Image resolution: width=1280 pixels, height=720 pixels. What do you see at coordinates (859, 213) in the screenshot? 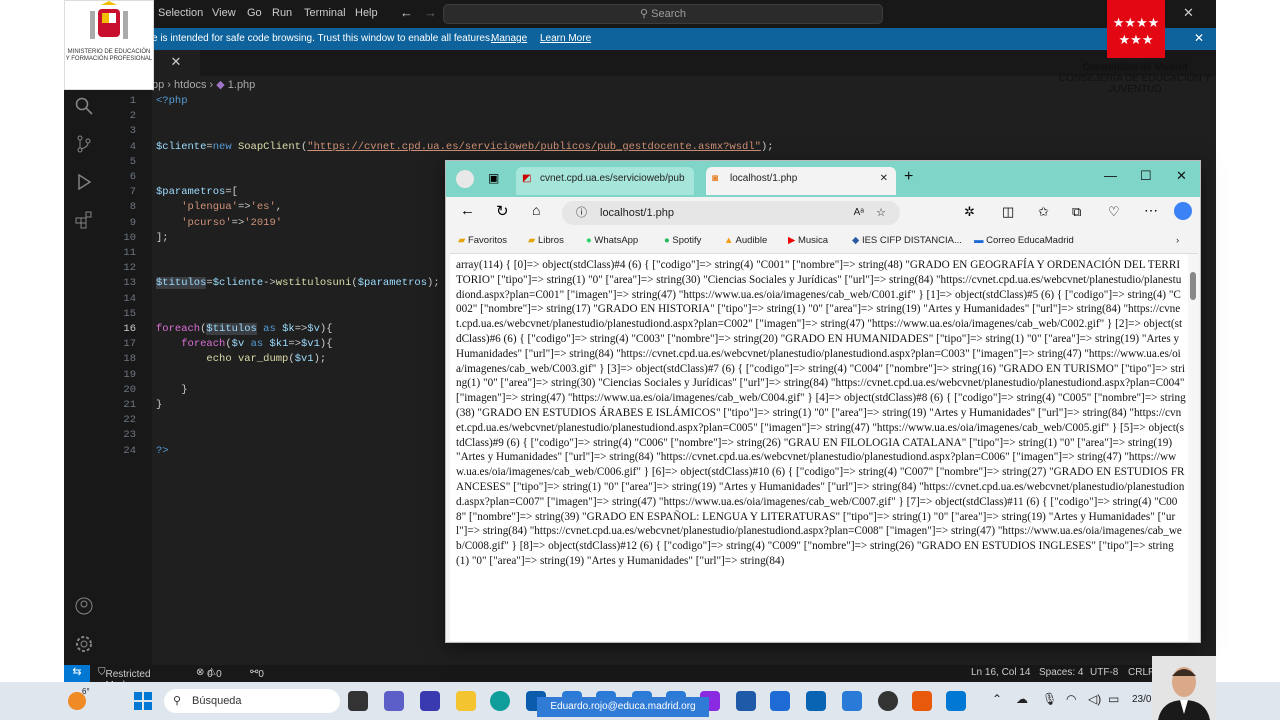
I see `read-aloud-icon: Aᵃ` at bounding box center [859, 213].